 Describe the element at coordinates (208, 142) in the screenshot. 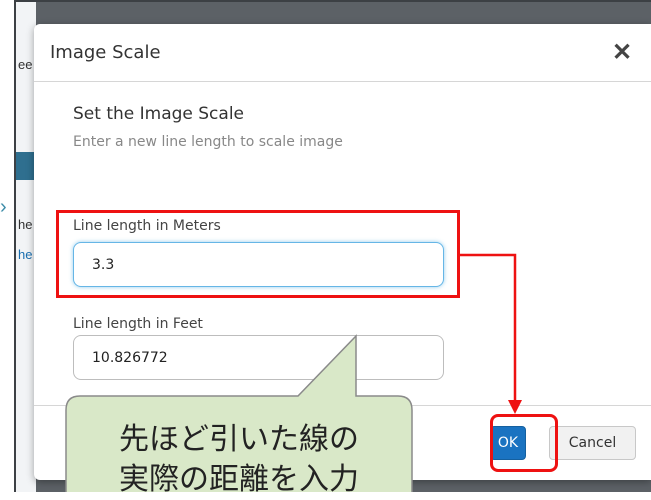

I see `section-subheading: Enter a new line length to scale image` at that location.